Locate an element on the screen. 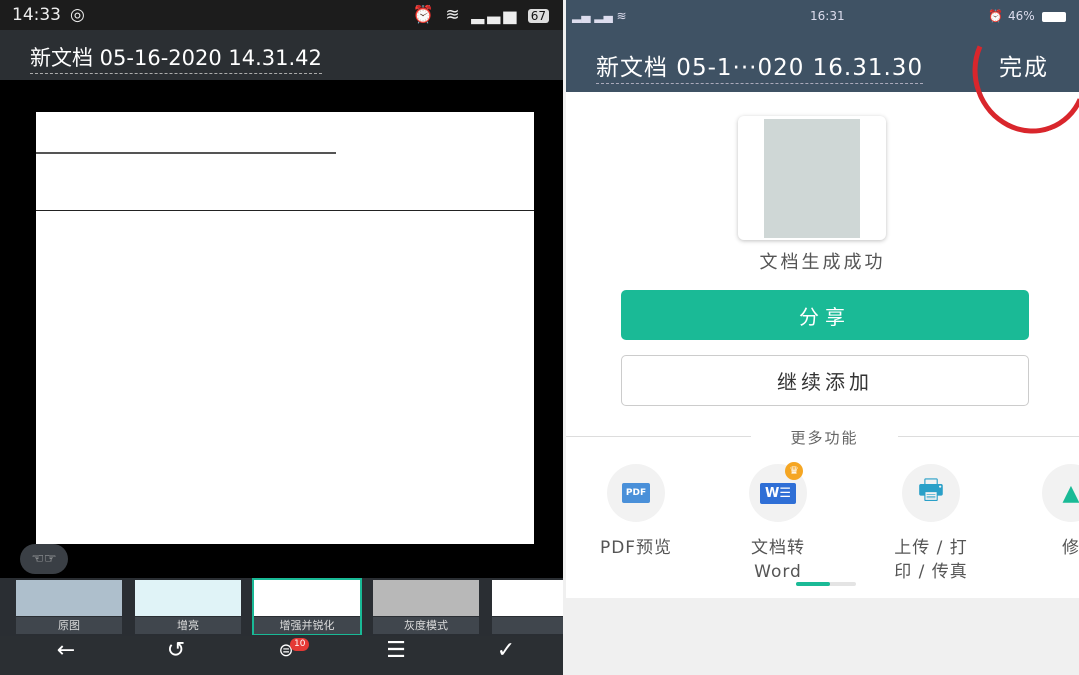 The image size is (1079, 675). status-bar: 14:33 ◎ ⏰ ≋ ▂▃▅ 67 is located at coordinates (281, 15).